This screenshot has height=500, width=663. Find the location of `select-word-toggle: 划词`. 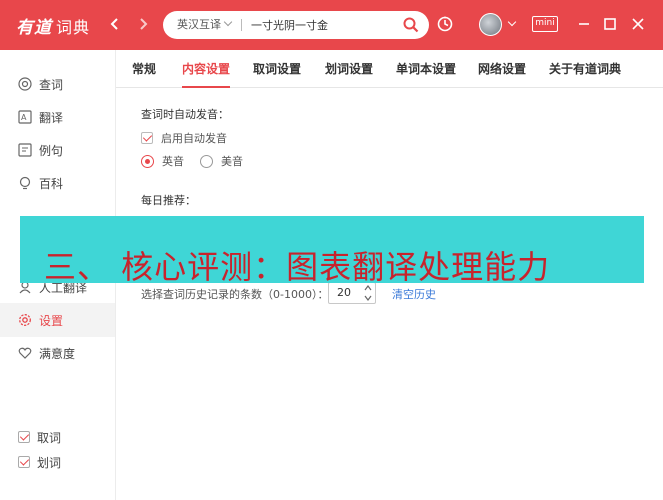

select-word-toggle: 划词 is located at coordinates (39, 462).